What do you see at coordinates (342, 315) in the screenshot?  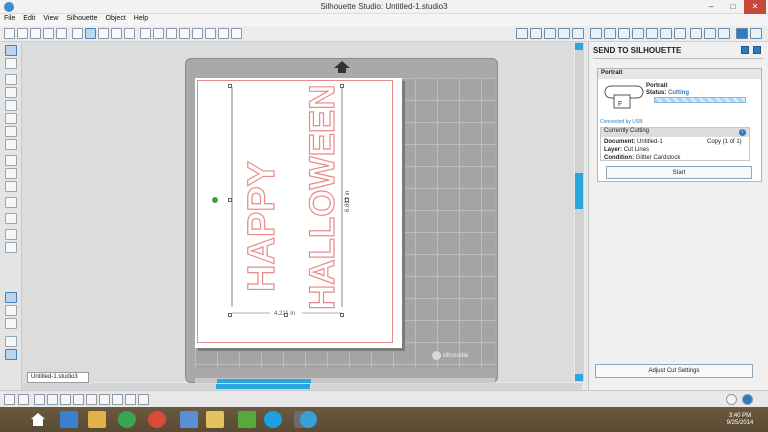 I see `resize-handle-br` at bounding box center [342, 315].